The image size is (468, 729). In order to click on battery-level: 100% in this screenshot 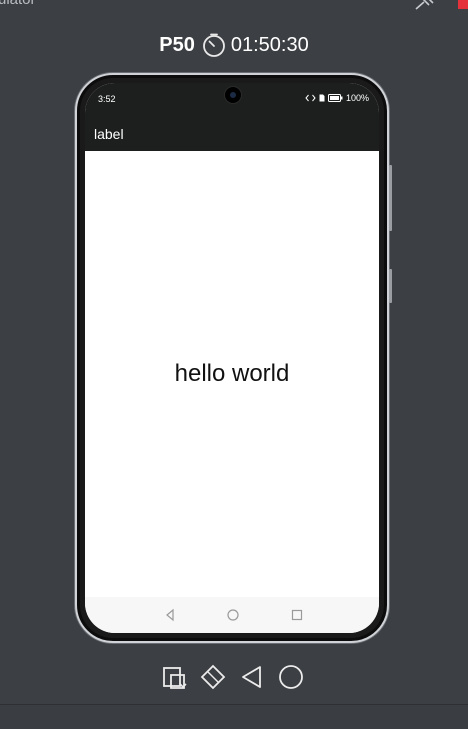, I will do `click(357, 98)`.